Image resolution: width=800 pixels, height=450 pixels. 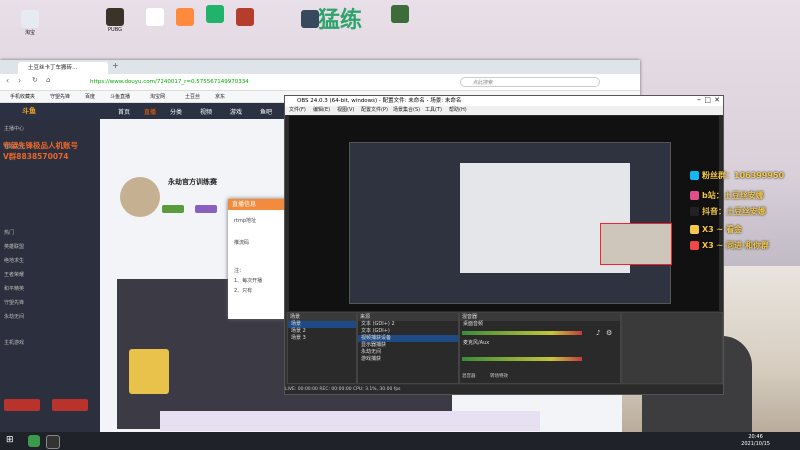 I want to click on bookmark-item: 京东, so click(x=220, y=96).